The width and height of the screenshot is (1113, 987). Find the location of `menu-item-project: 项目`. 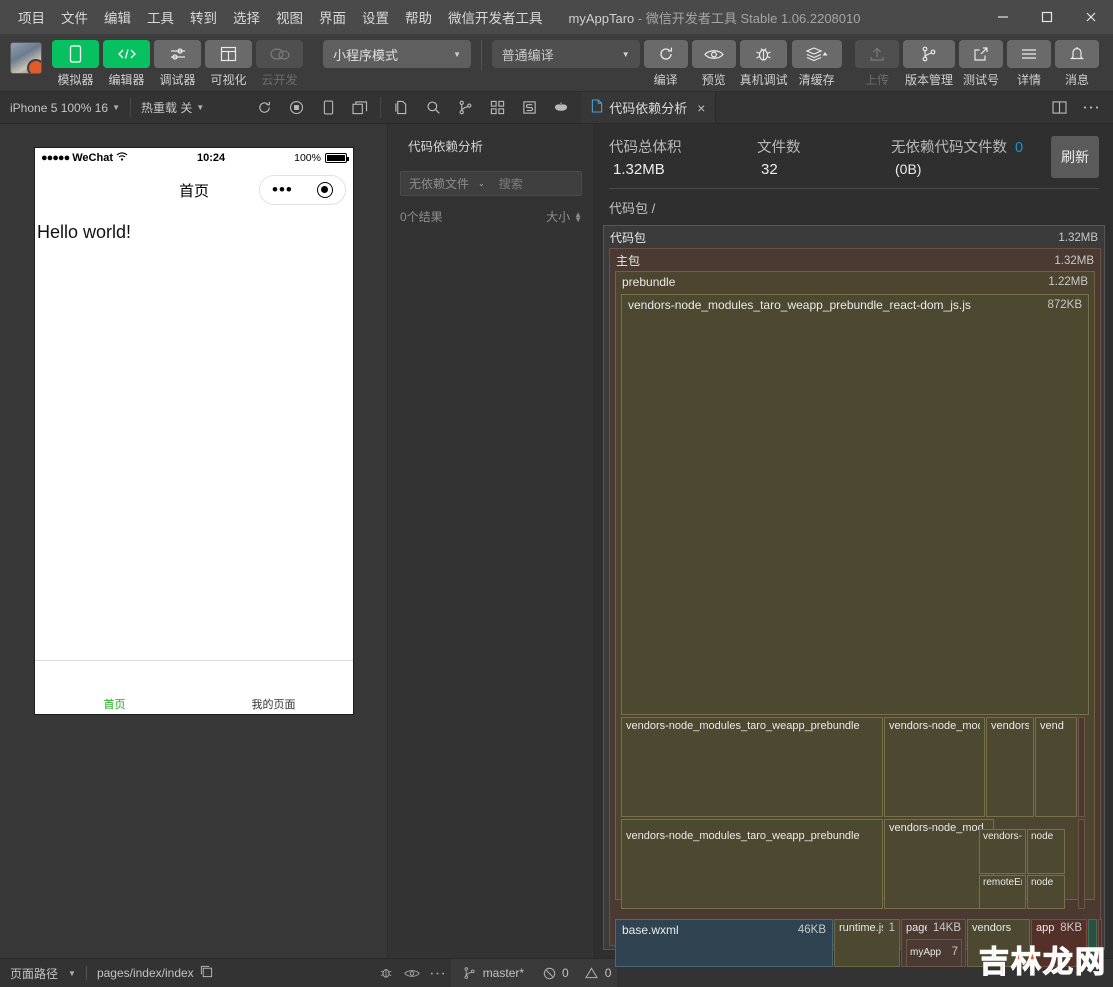

menu-item-project: 项目 is located at coordinates (31, 17).